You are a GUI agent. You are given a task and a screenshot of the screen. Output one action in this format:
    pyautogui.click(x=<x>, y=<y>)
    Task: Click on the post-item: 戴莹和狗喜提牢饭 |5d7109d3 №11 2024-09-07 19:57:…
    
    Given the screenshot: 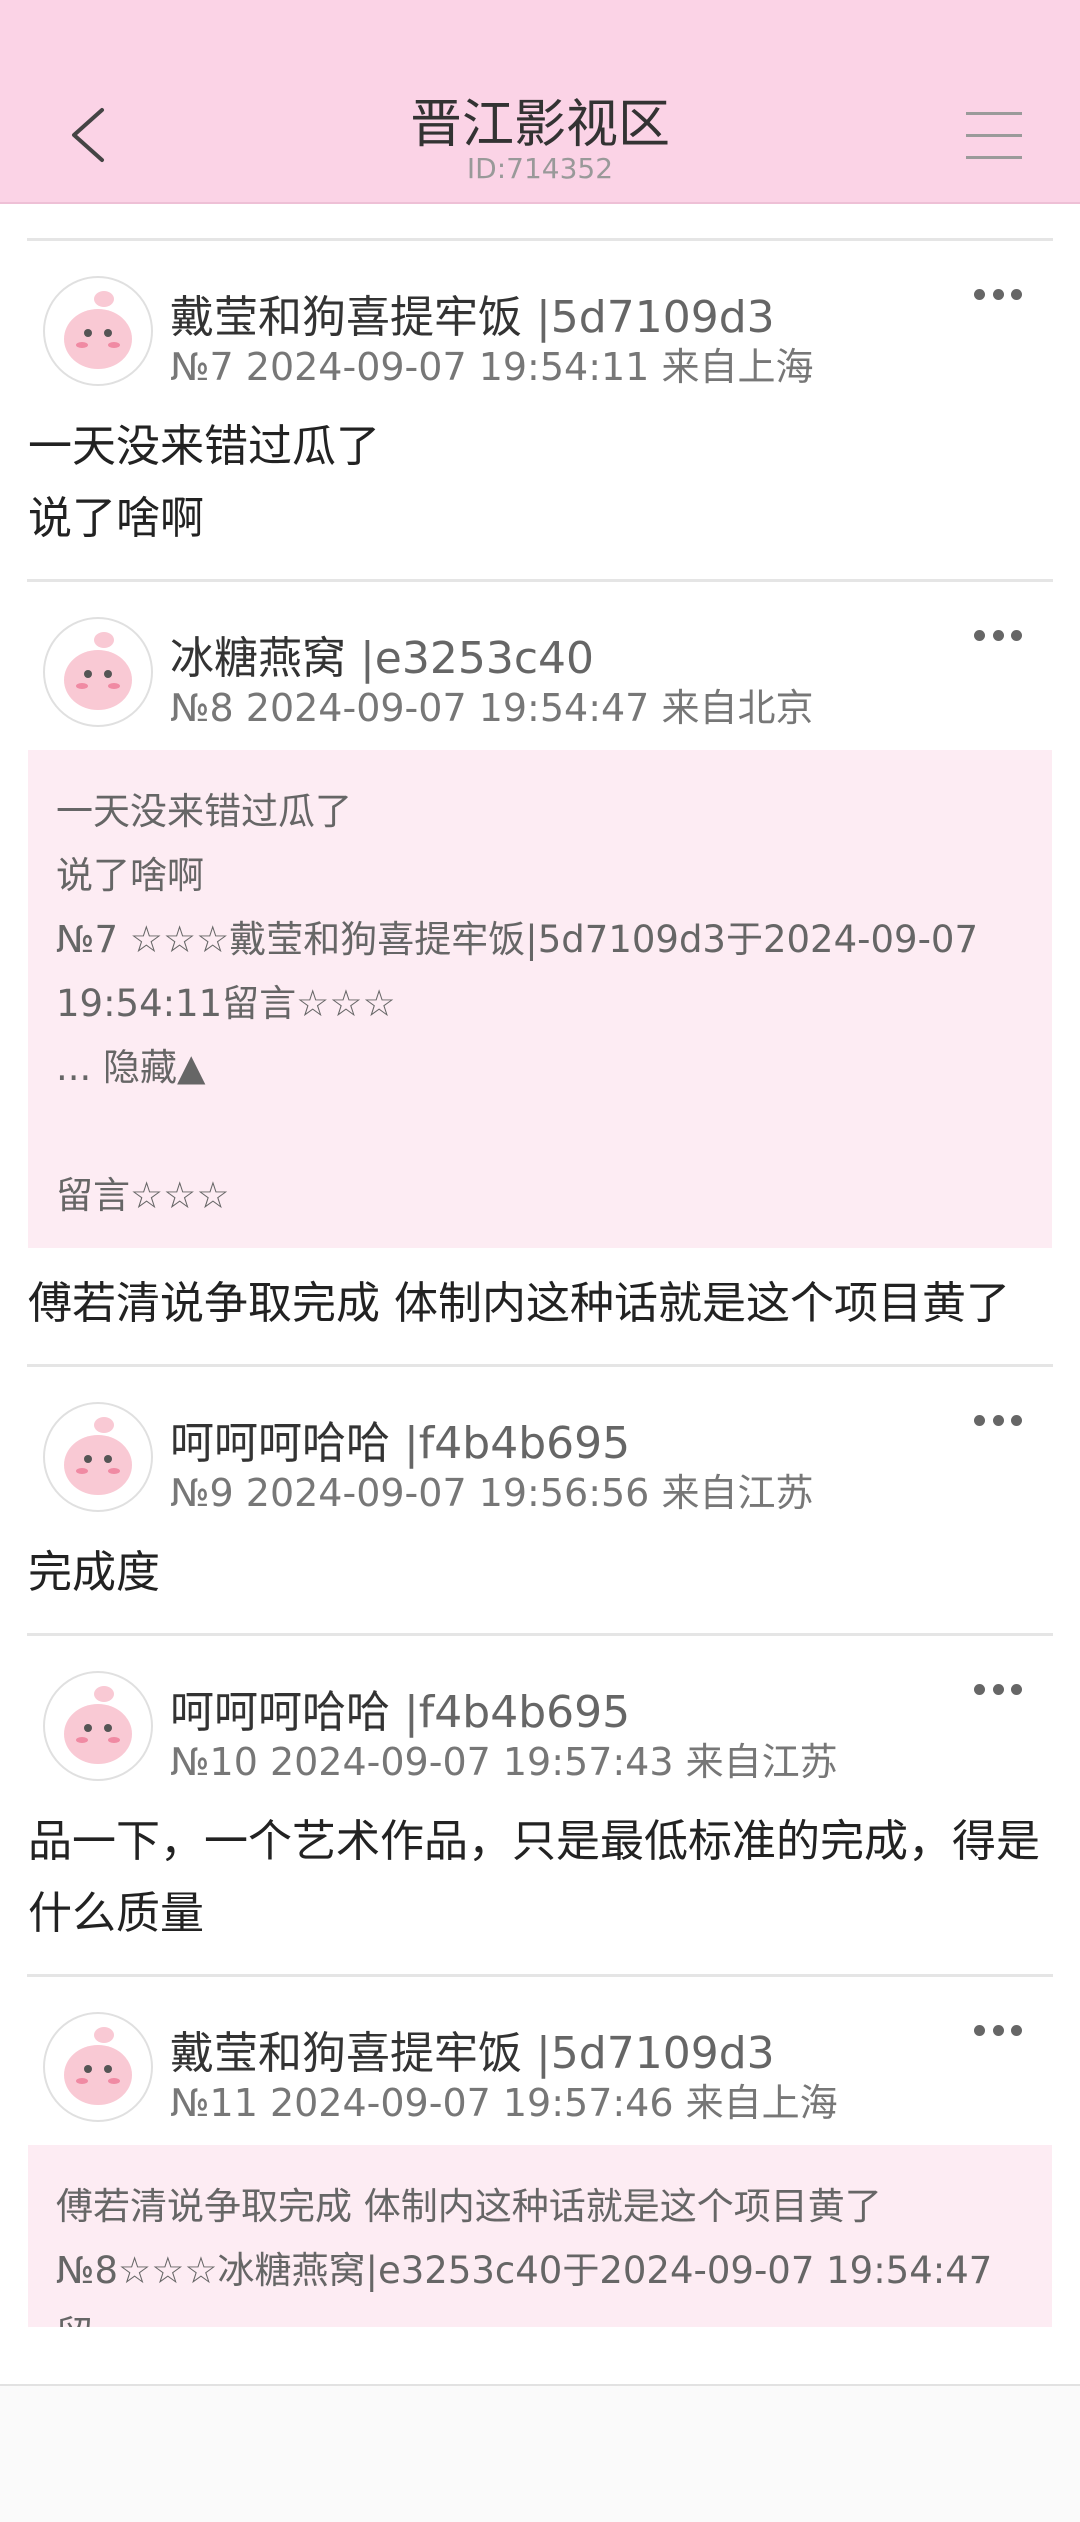 What is the action you would take?
    pyautogui.click(x=540, y=2152)
    